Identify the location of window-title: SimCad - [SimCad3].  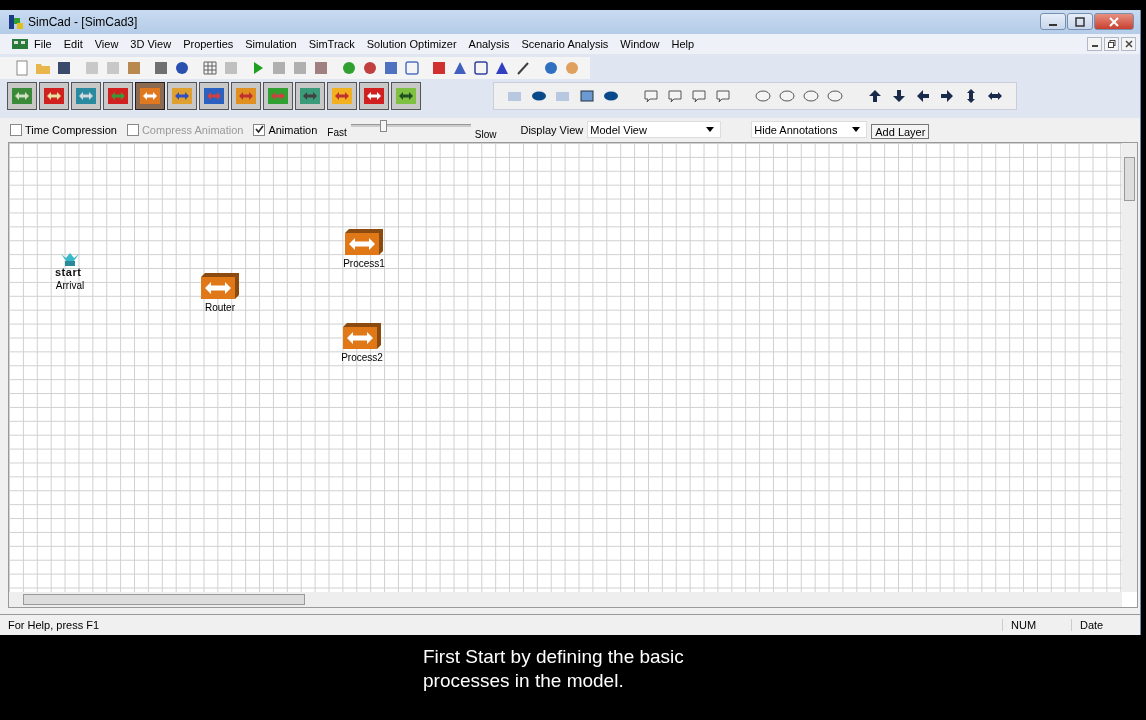
(83, 21).